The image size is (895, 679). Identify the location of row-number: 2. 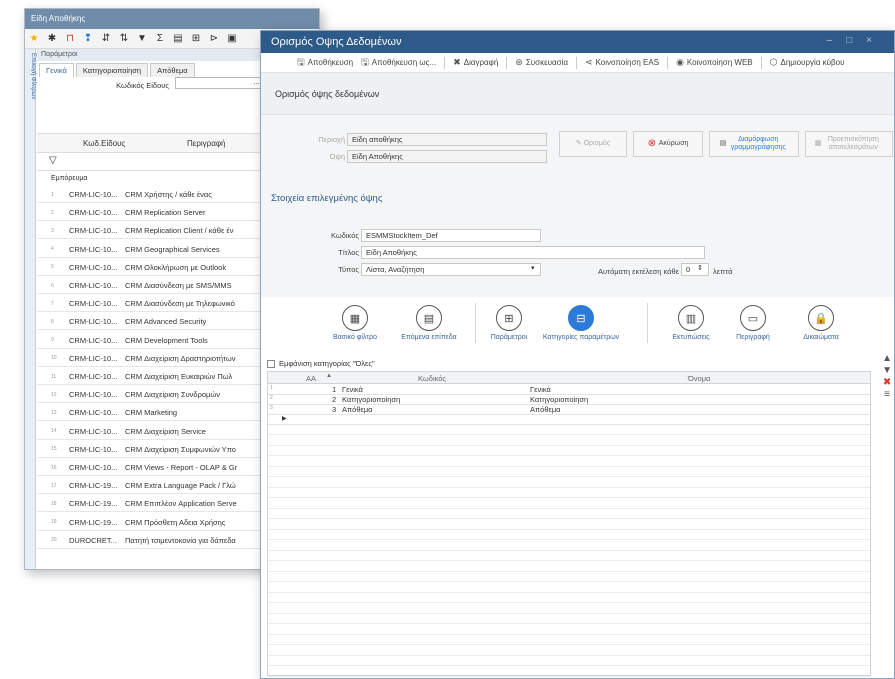
(271, 398).